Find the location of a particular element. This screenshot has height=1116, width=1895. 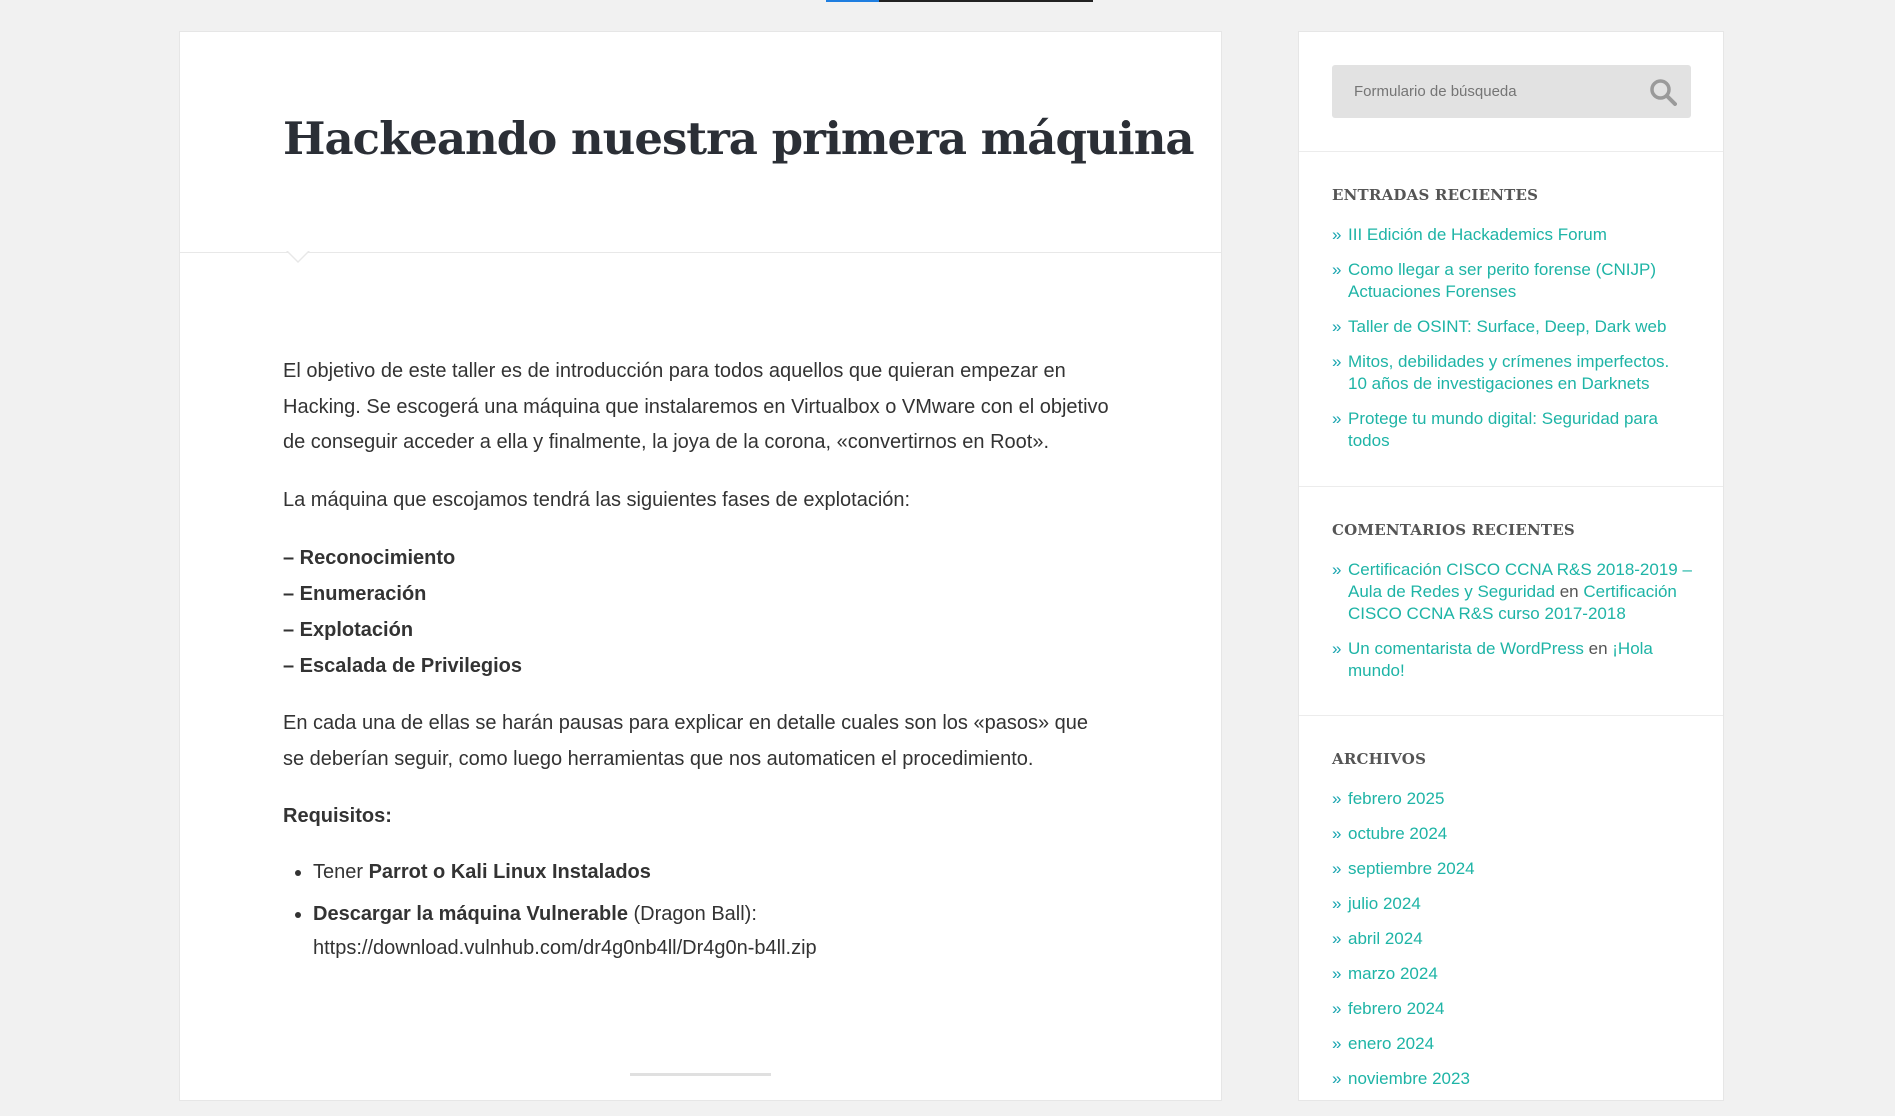

list-item: febrero 2025 is located at coordinates (1512, 799).